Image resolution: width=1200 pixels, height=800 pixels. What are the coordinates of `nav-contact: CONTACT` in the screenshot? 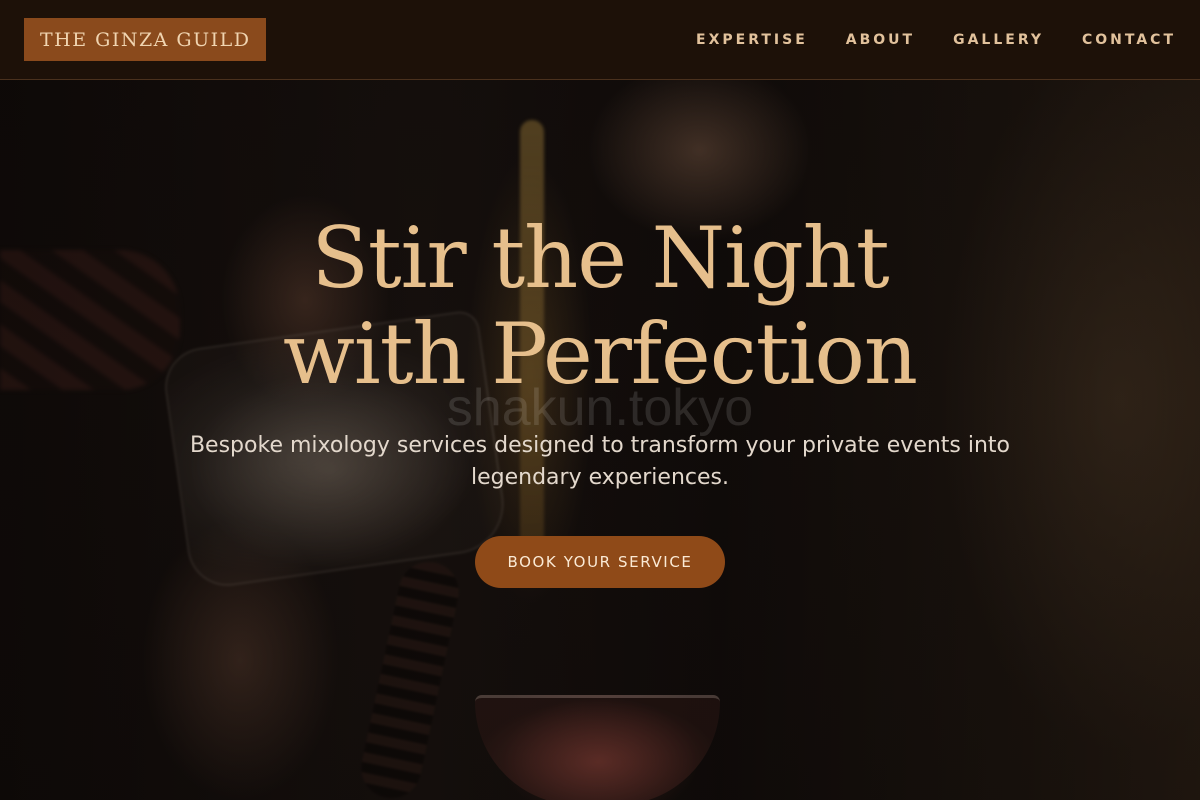 It's located at (1129, 40).